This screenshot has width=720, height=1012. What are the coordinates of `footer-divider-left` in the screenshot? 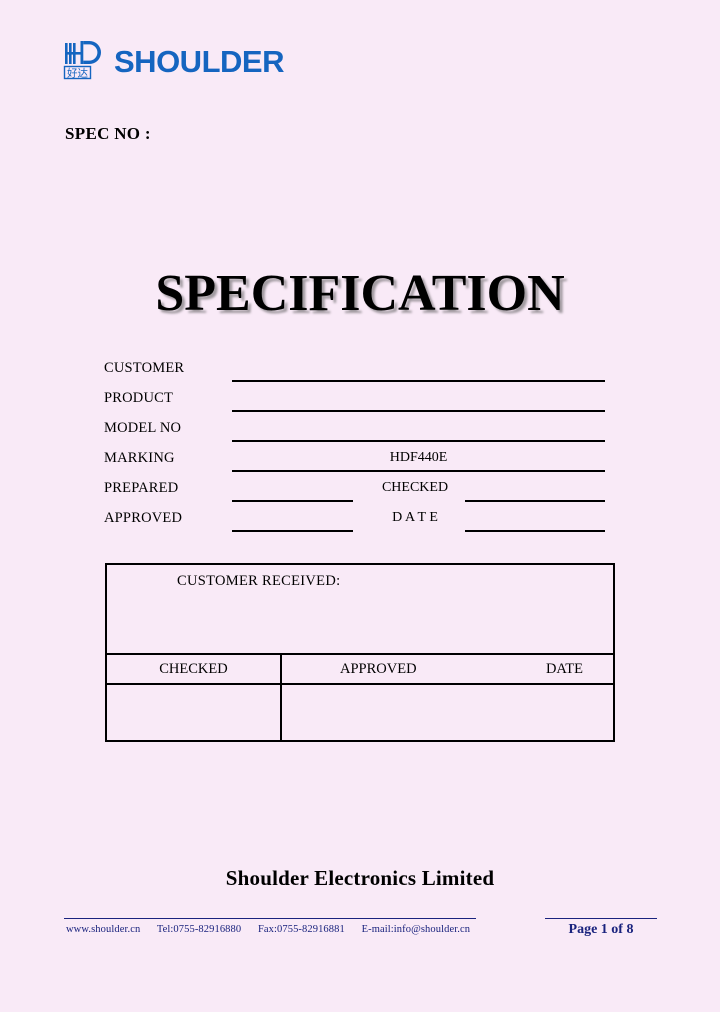 It's located at (270, 918).